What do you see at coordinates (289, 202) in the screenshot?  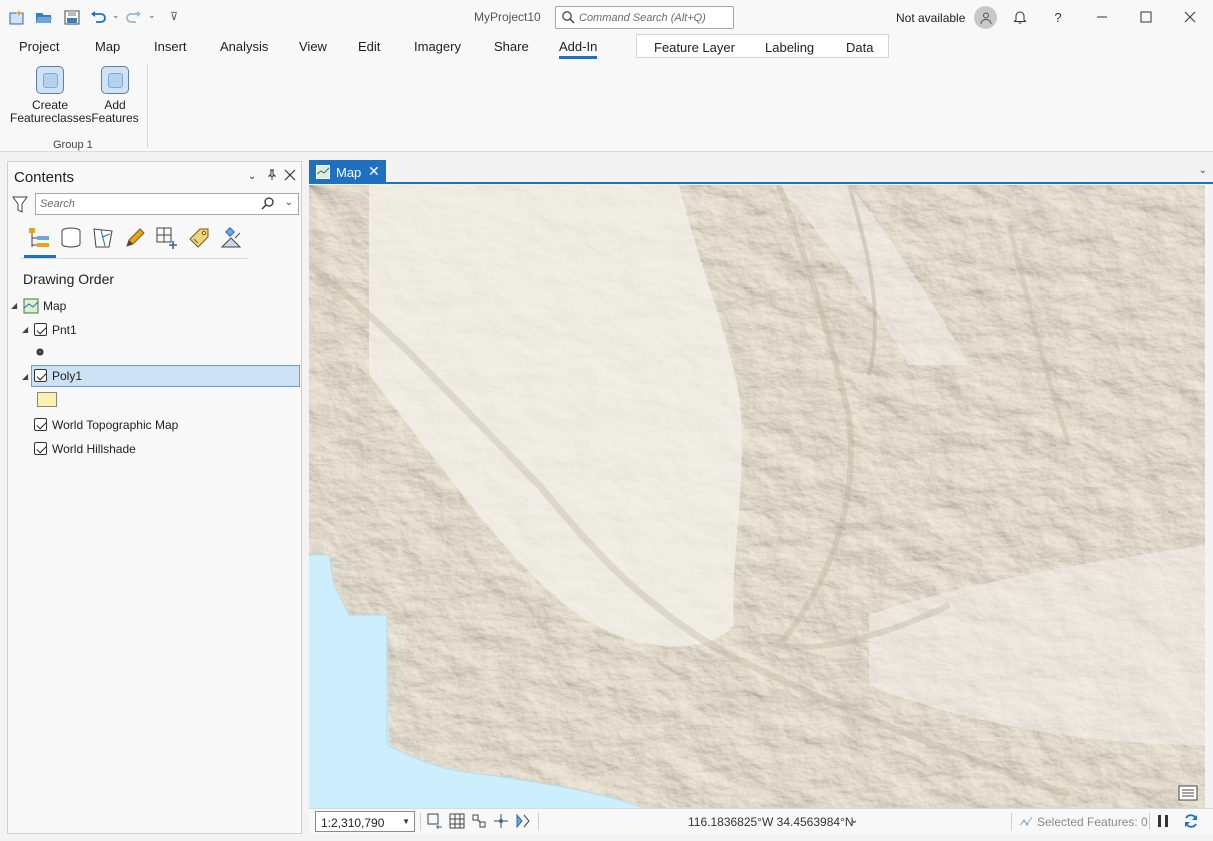 I see `search-options-chevron-icon: ⌄` at bounding box center [289, 202].